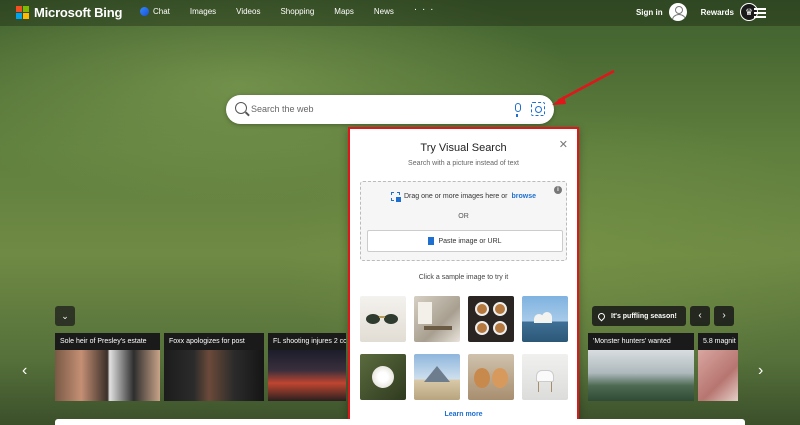  I want to click on nav-images: Images, so click(203, 11).